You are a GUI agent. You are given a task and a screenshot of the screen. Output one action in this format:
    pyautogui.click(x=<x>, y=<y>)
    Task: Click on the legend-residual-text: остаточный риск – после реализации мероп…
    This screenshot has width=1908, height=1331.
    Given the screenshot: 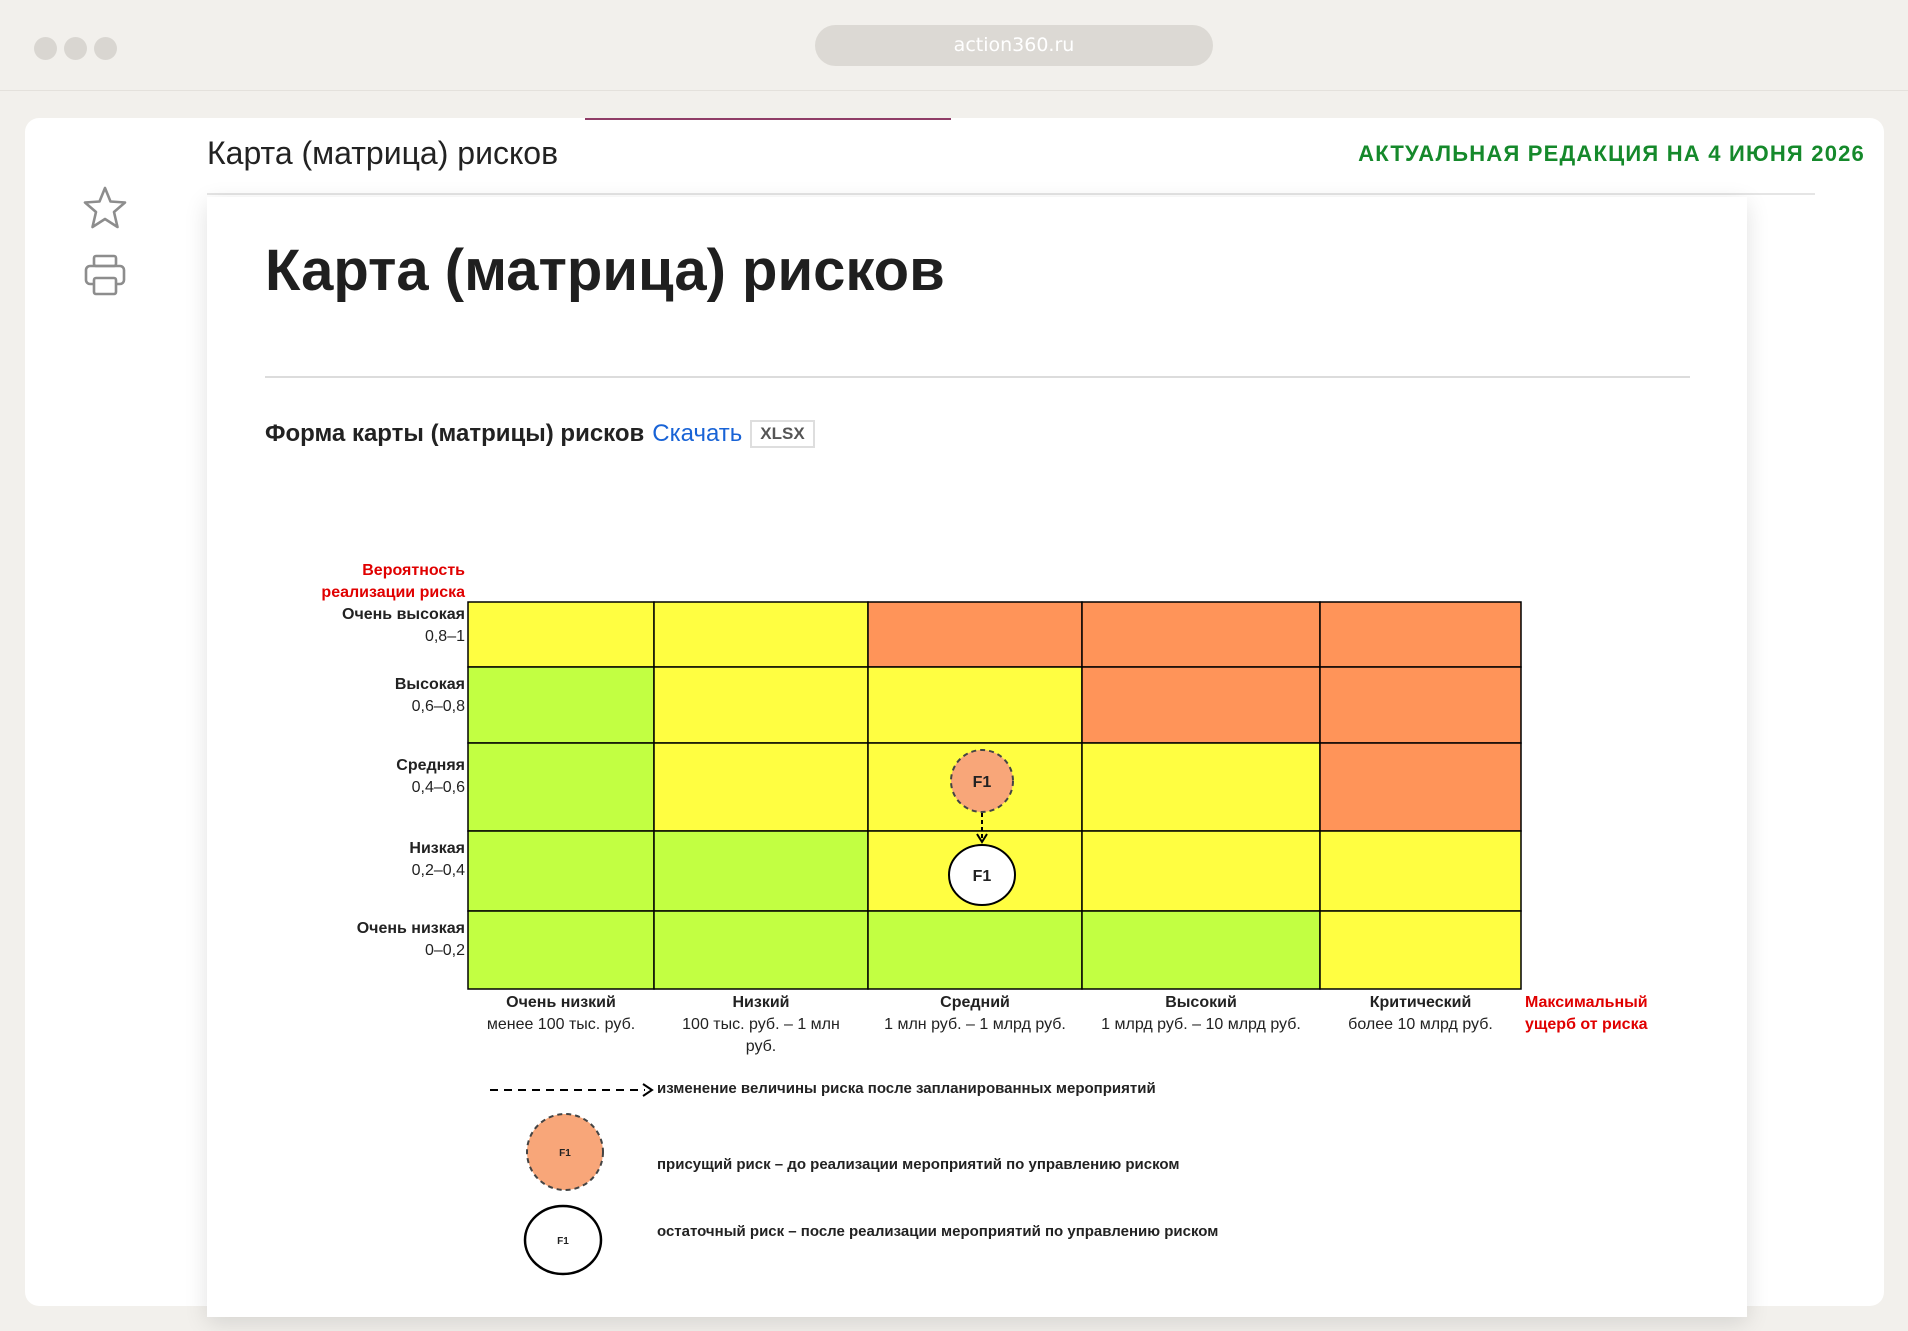 What is the action you would take?
    pyautogui.click(x=938, y=1231)
    